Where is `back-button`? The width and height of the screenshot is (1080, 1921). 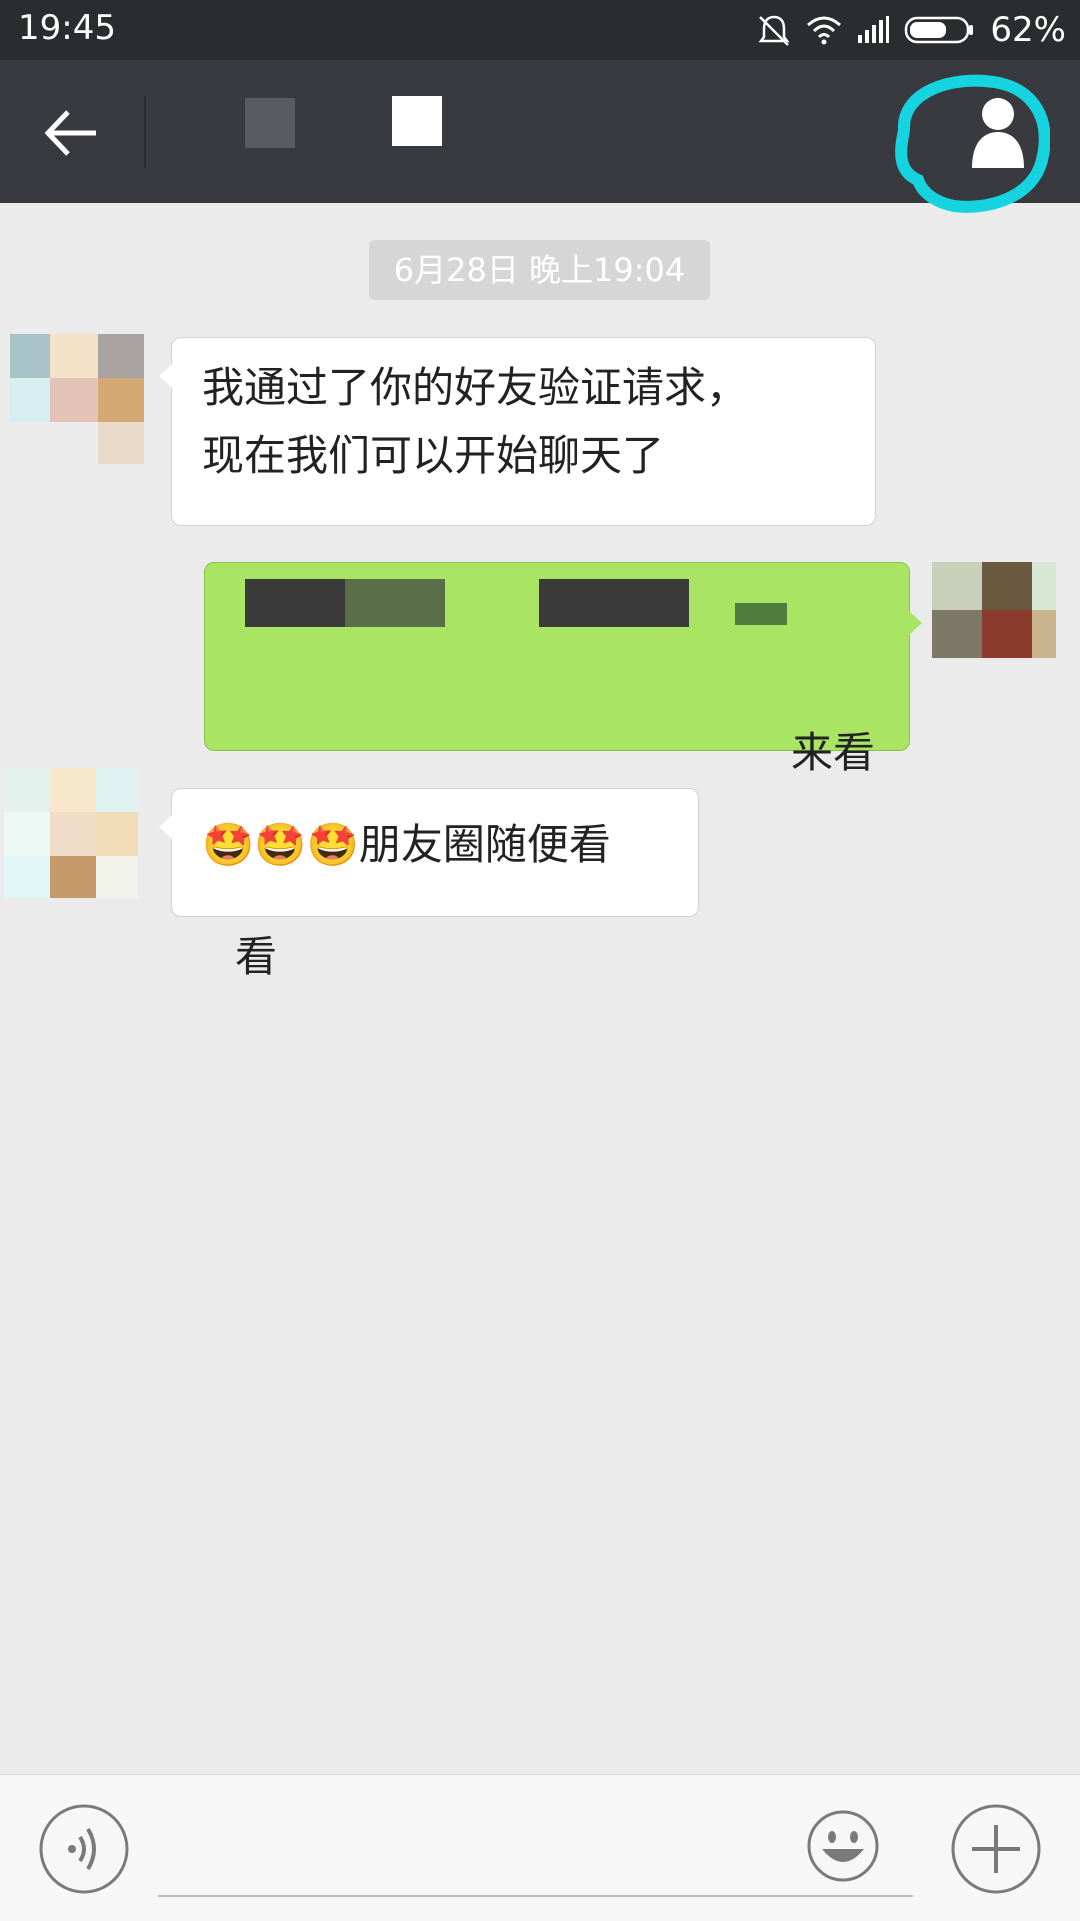 back-button is located at coordinates (71, 133).